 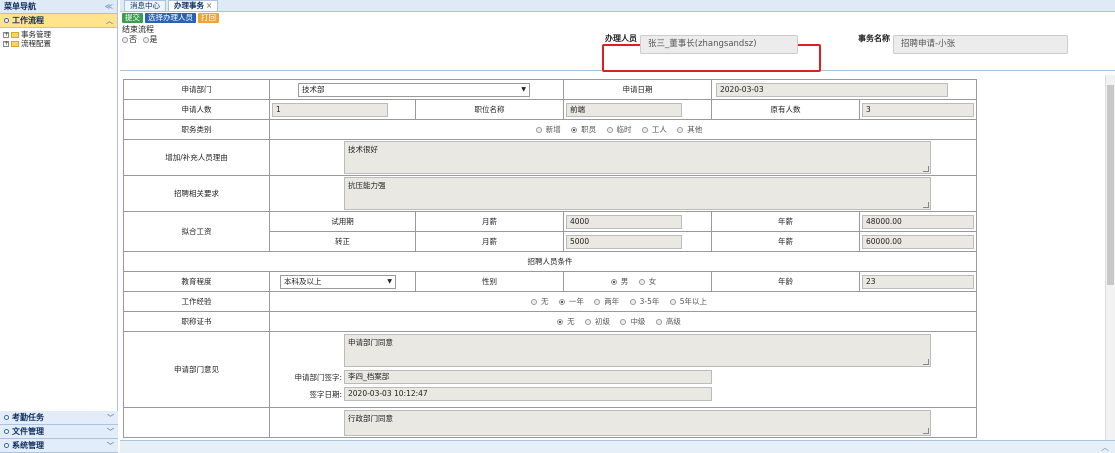 I want to click on category-option: 新增, so click(x=550, y=129).